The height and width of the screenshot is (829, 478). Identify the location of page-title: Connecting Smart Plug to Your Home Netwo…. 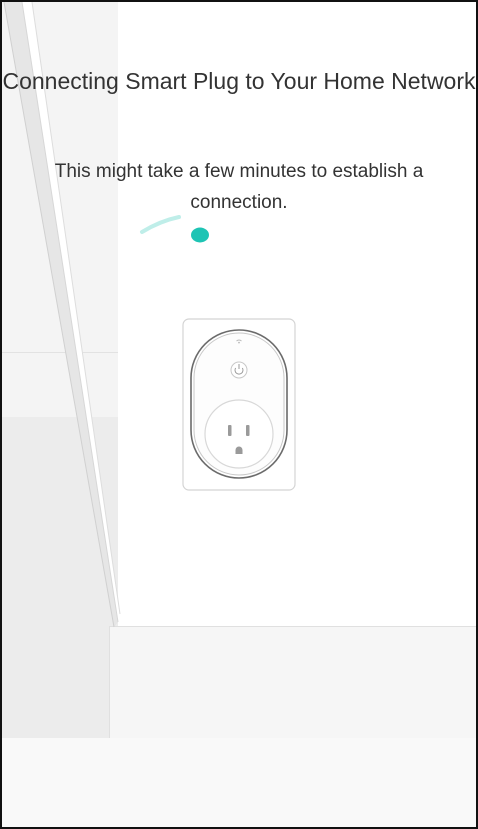
(239, 81).